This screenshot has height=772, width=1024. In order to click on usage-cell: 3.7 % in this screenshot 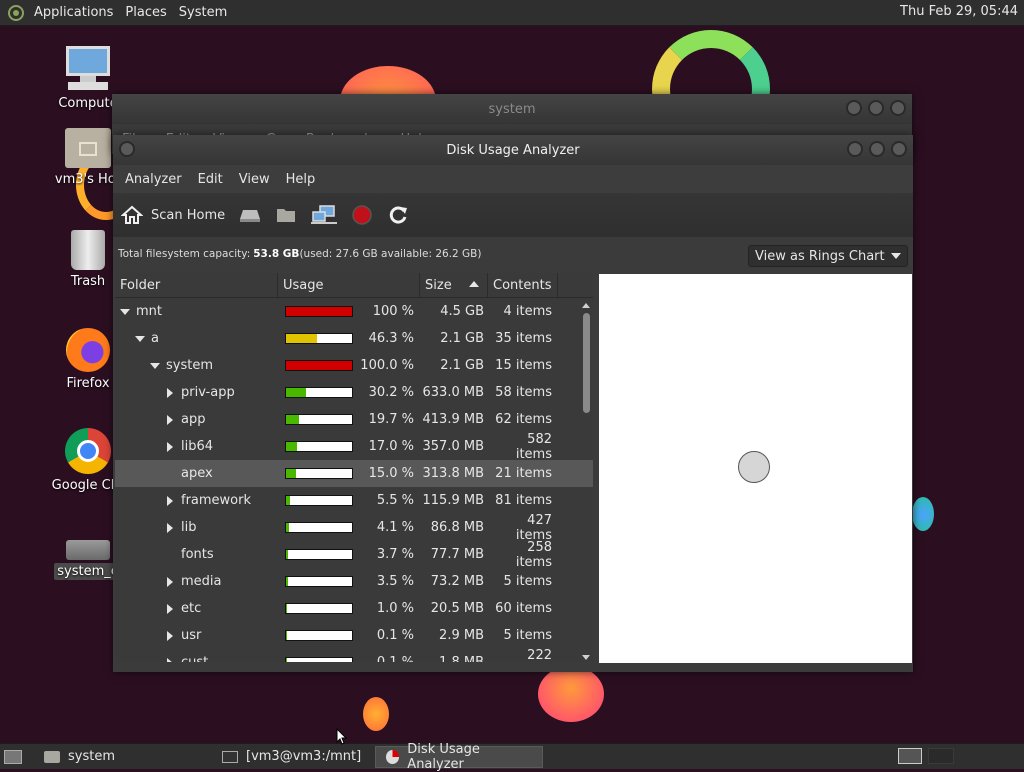, I will do `click(349, 554)`.